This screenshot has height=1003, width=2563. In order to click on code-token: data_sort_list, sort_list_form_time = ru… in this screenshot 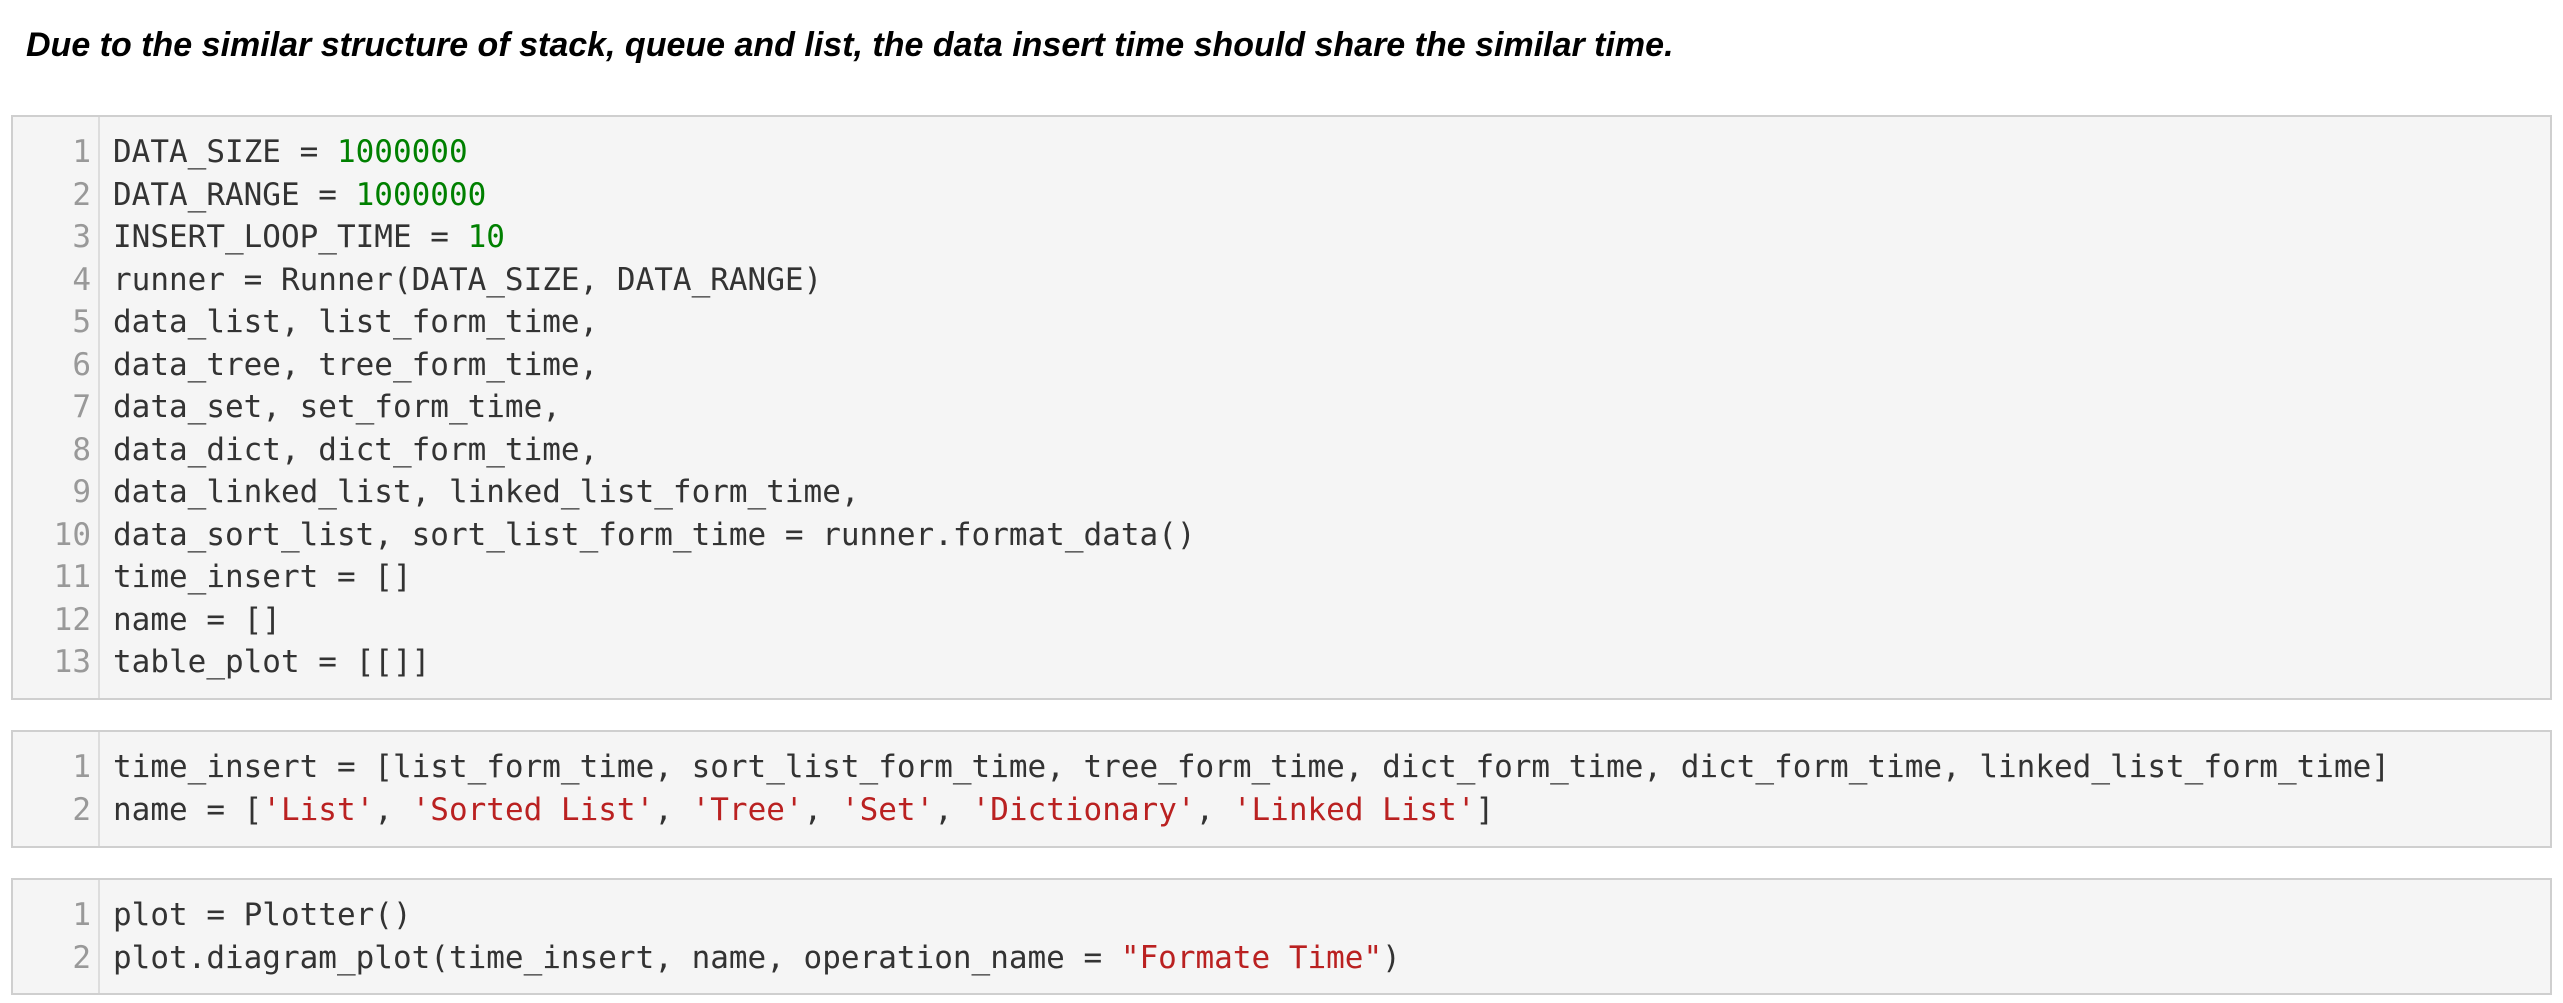, I will do `click(654, 534)`.